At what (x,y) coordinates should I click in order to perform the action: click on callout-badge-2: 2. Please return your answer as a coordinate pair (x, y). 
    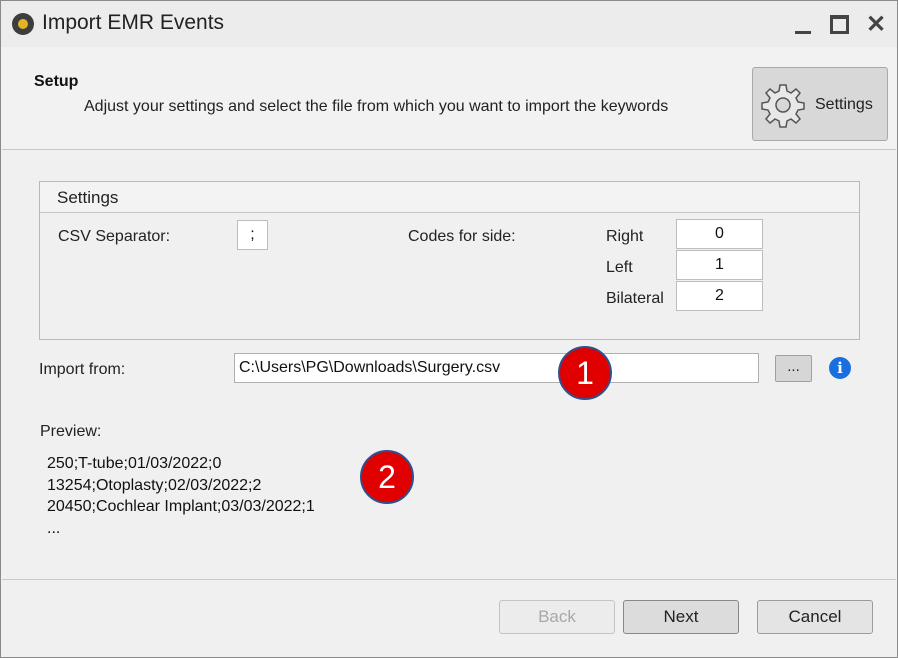
    Looking at the image, I should click on (387, 477).